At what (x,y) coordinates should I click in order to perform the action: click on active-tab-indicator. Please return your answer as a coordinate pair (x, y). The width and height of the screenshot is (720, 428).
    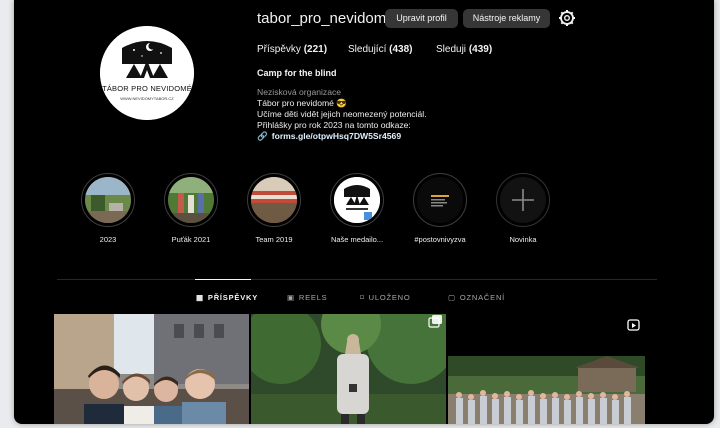
    Looking at the image, I should click on (223, 279).